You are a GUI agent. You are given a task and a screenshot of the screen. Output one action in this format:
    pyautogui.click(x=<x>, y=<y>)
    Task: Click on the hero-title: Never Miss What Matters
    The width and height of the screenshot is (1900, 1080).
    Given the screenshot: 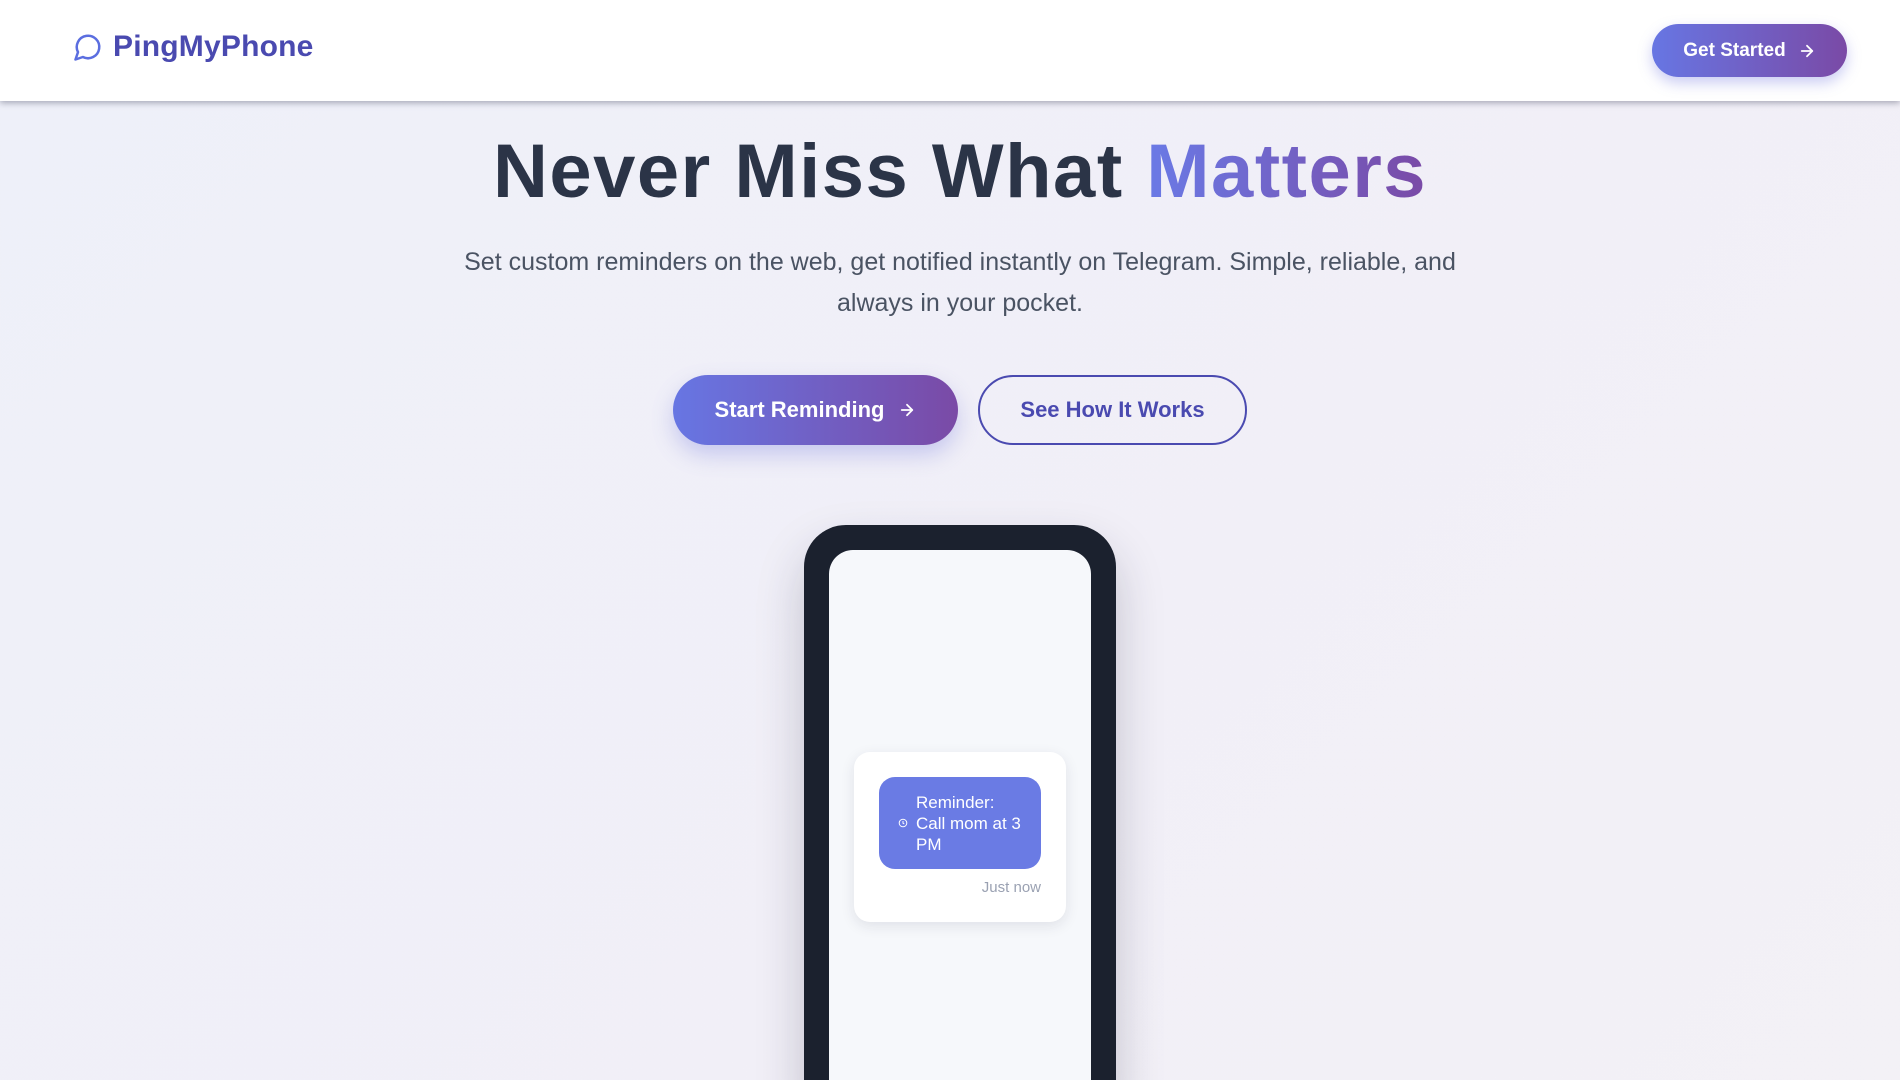 What is the action you would take?
    pyautogui.click(x=950, y=171)
    